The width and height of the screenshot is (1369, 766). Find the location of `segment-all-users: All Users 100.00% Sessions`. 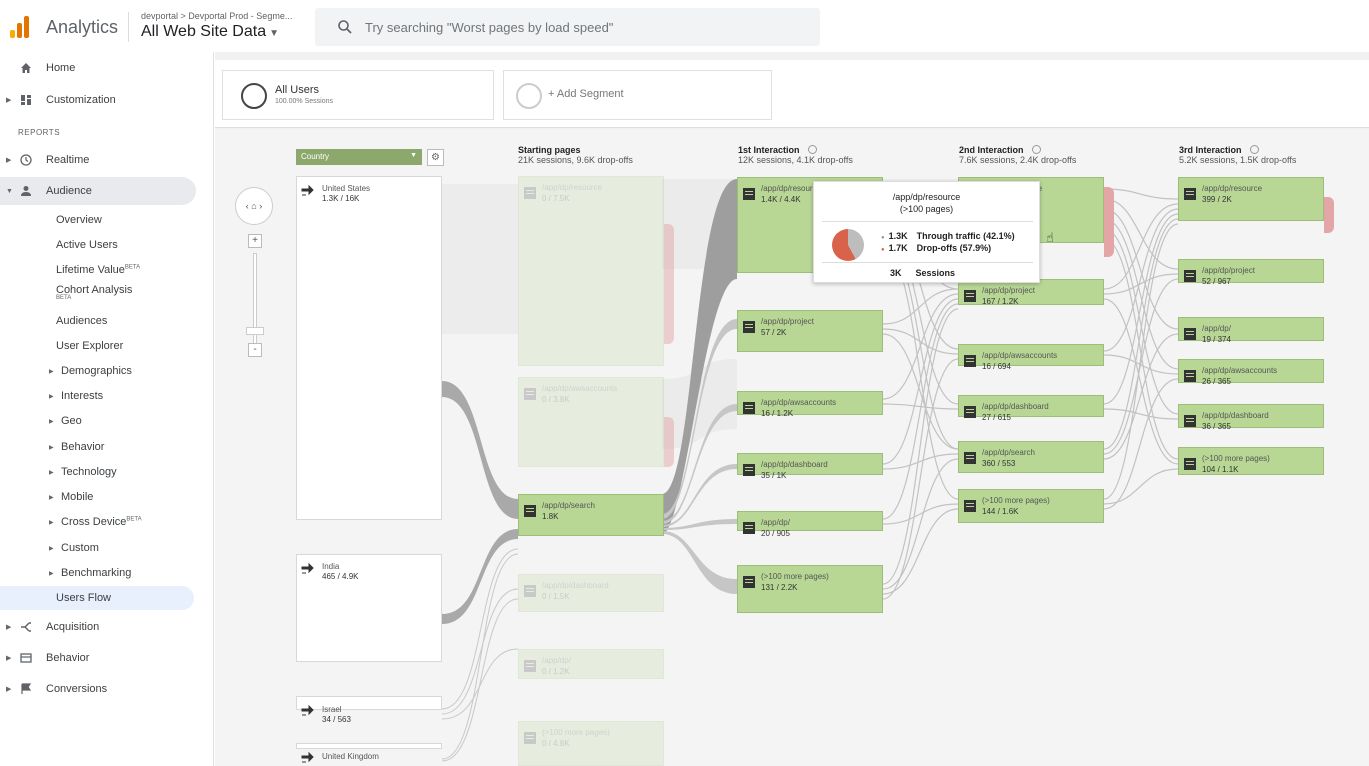

segment-all-users: All Users 100.00% Sessions is located at coordinates (358, 95).